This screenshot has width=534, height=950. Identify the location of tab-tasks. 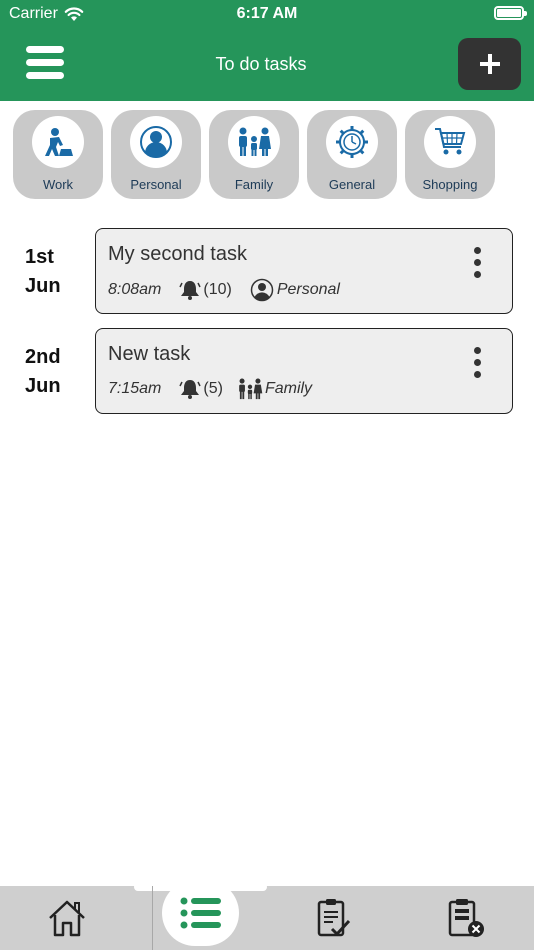
(200, 913).